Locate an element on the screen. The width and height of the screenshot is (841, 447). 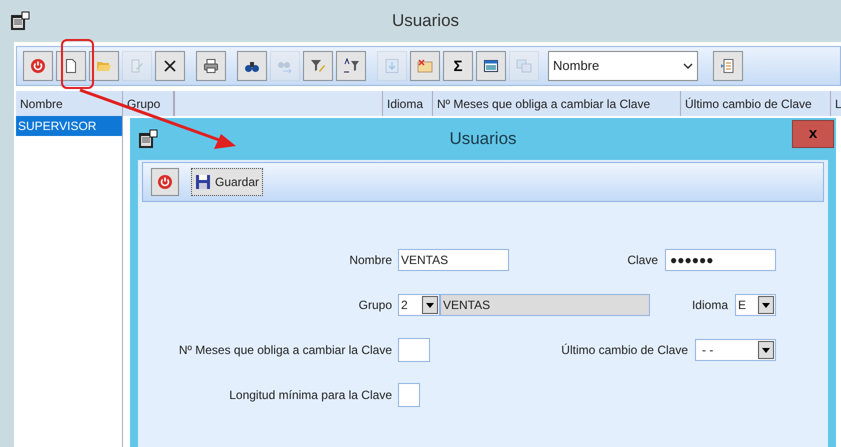
highlight-rectangle is located at coordinates (77, 64).